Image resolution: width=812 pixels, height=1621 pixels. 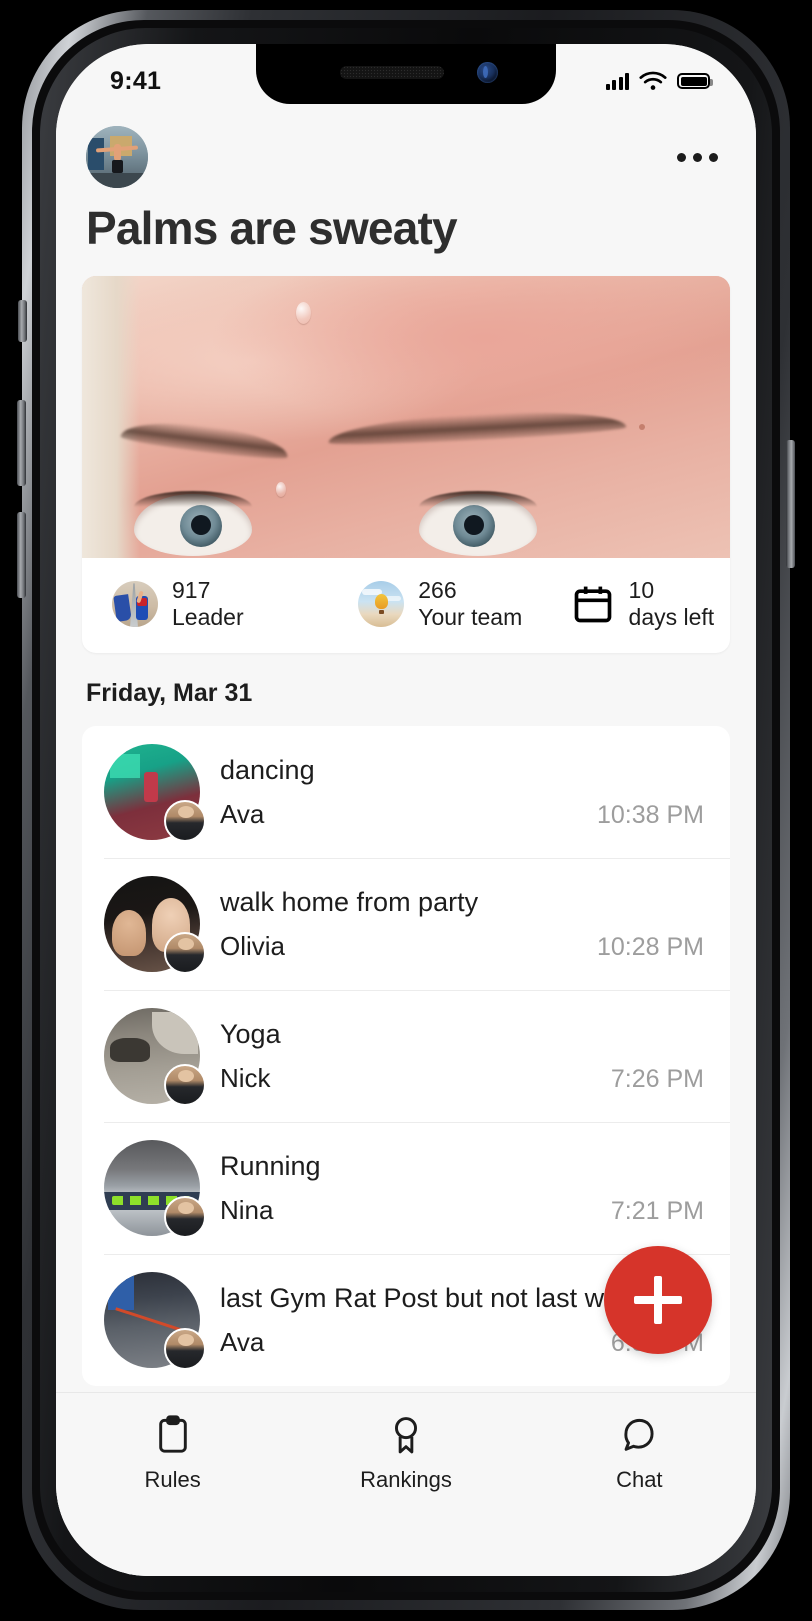 I want to click on leader-value: 917, so click(x=191, y=589).